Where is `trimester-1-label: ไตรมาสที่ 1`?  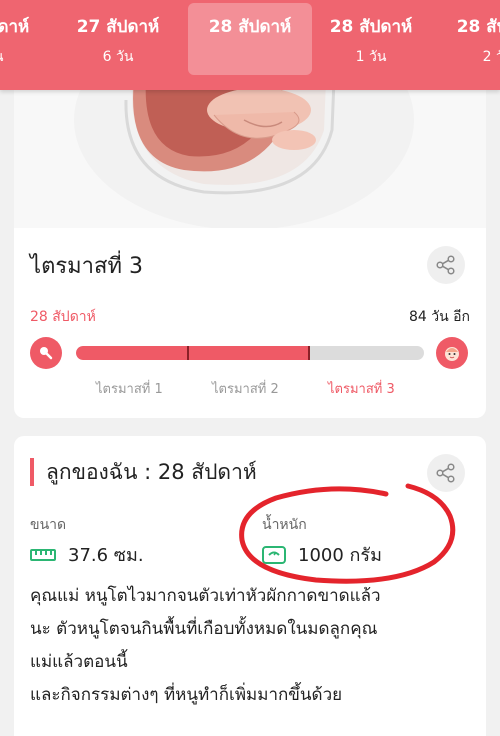
trimester-1-label: ไตรมาสที่ 1 is located at coordinates (129, 389).